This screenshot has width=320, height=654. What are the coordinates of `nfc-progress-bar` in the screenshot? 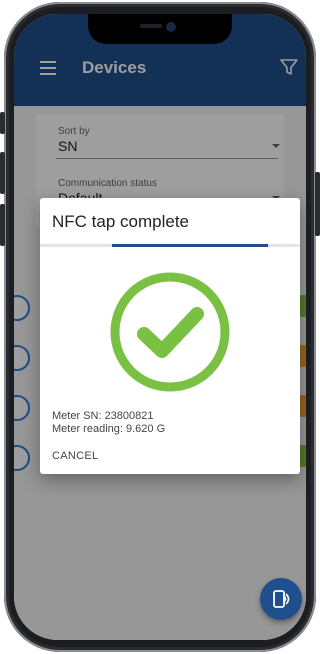 It's located at (170, 245).